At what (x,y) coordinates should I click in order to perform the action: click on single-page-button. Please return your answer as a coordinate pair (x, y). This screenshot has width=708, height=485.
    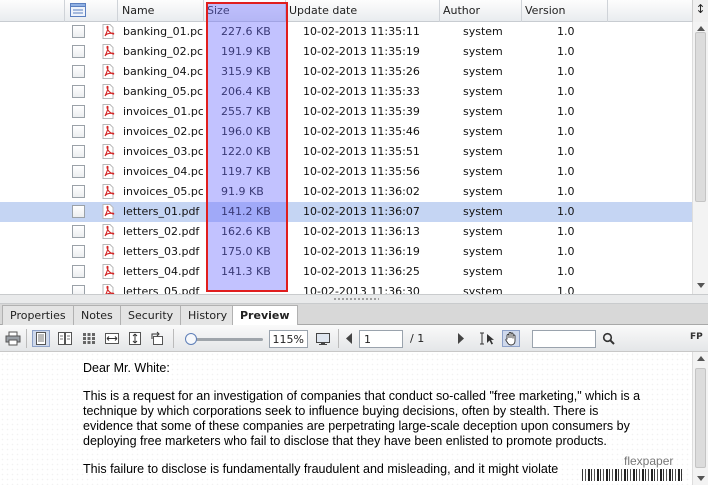
    Looking at the image, I should click on (41, 338).